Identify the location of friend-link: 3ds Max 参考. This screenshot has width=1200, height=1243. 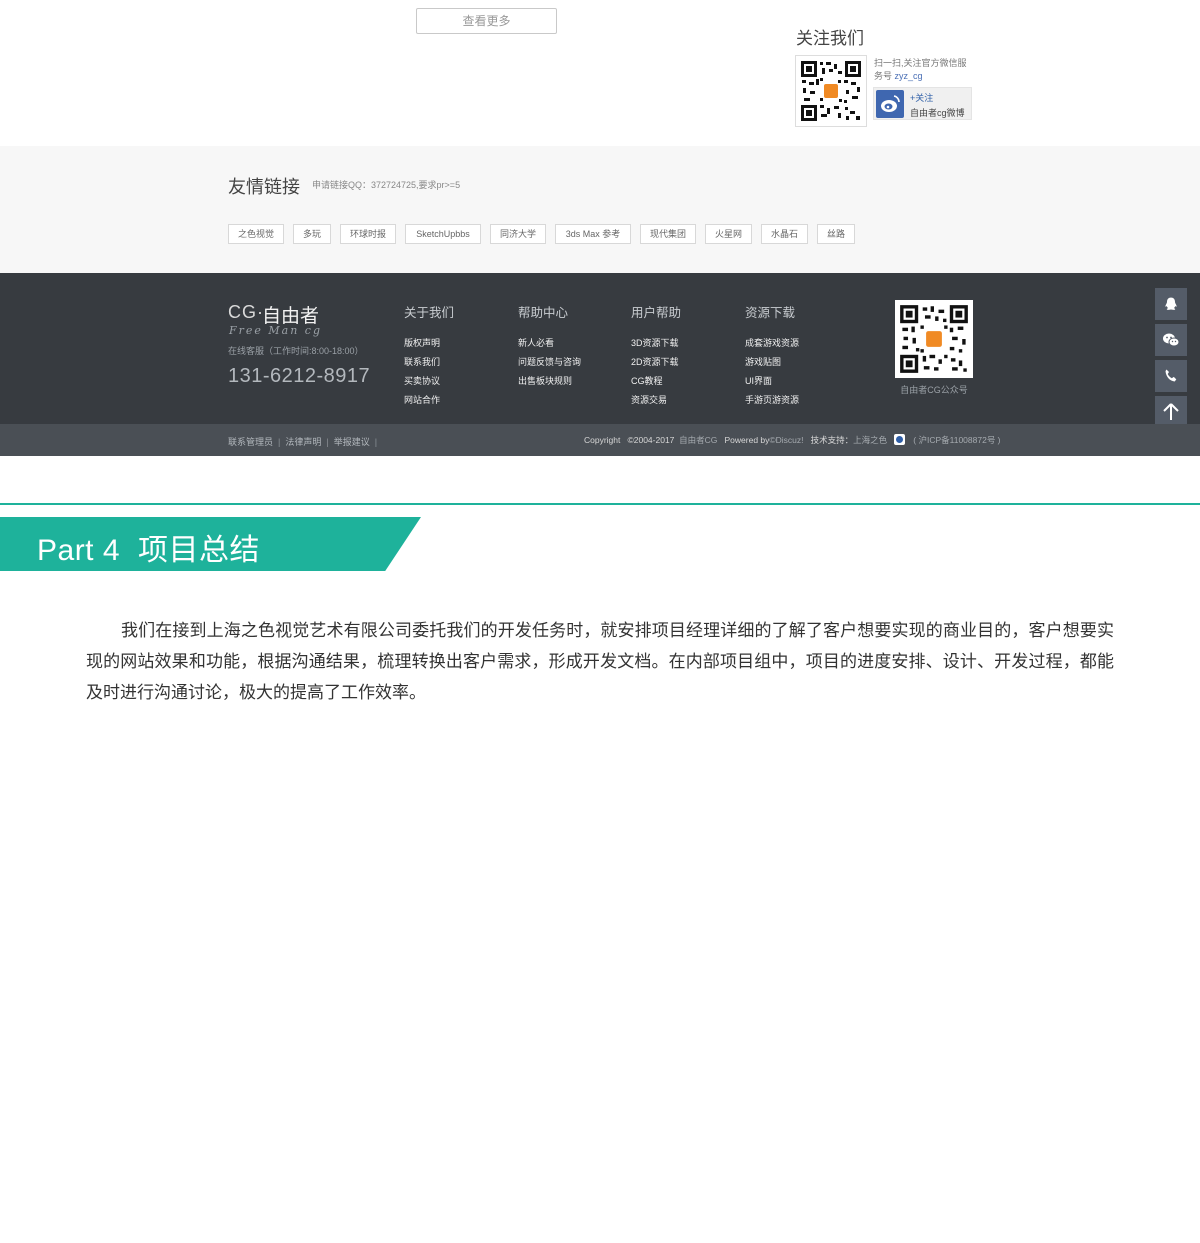
(593, 234).